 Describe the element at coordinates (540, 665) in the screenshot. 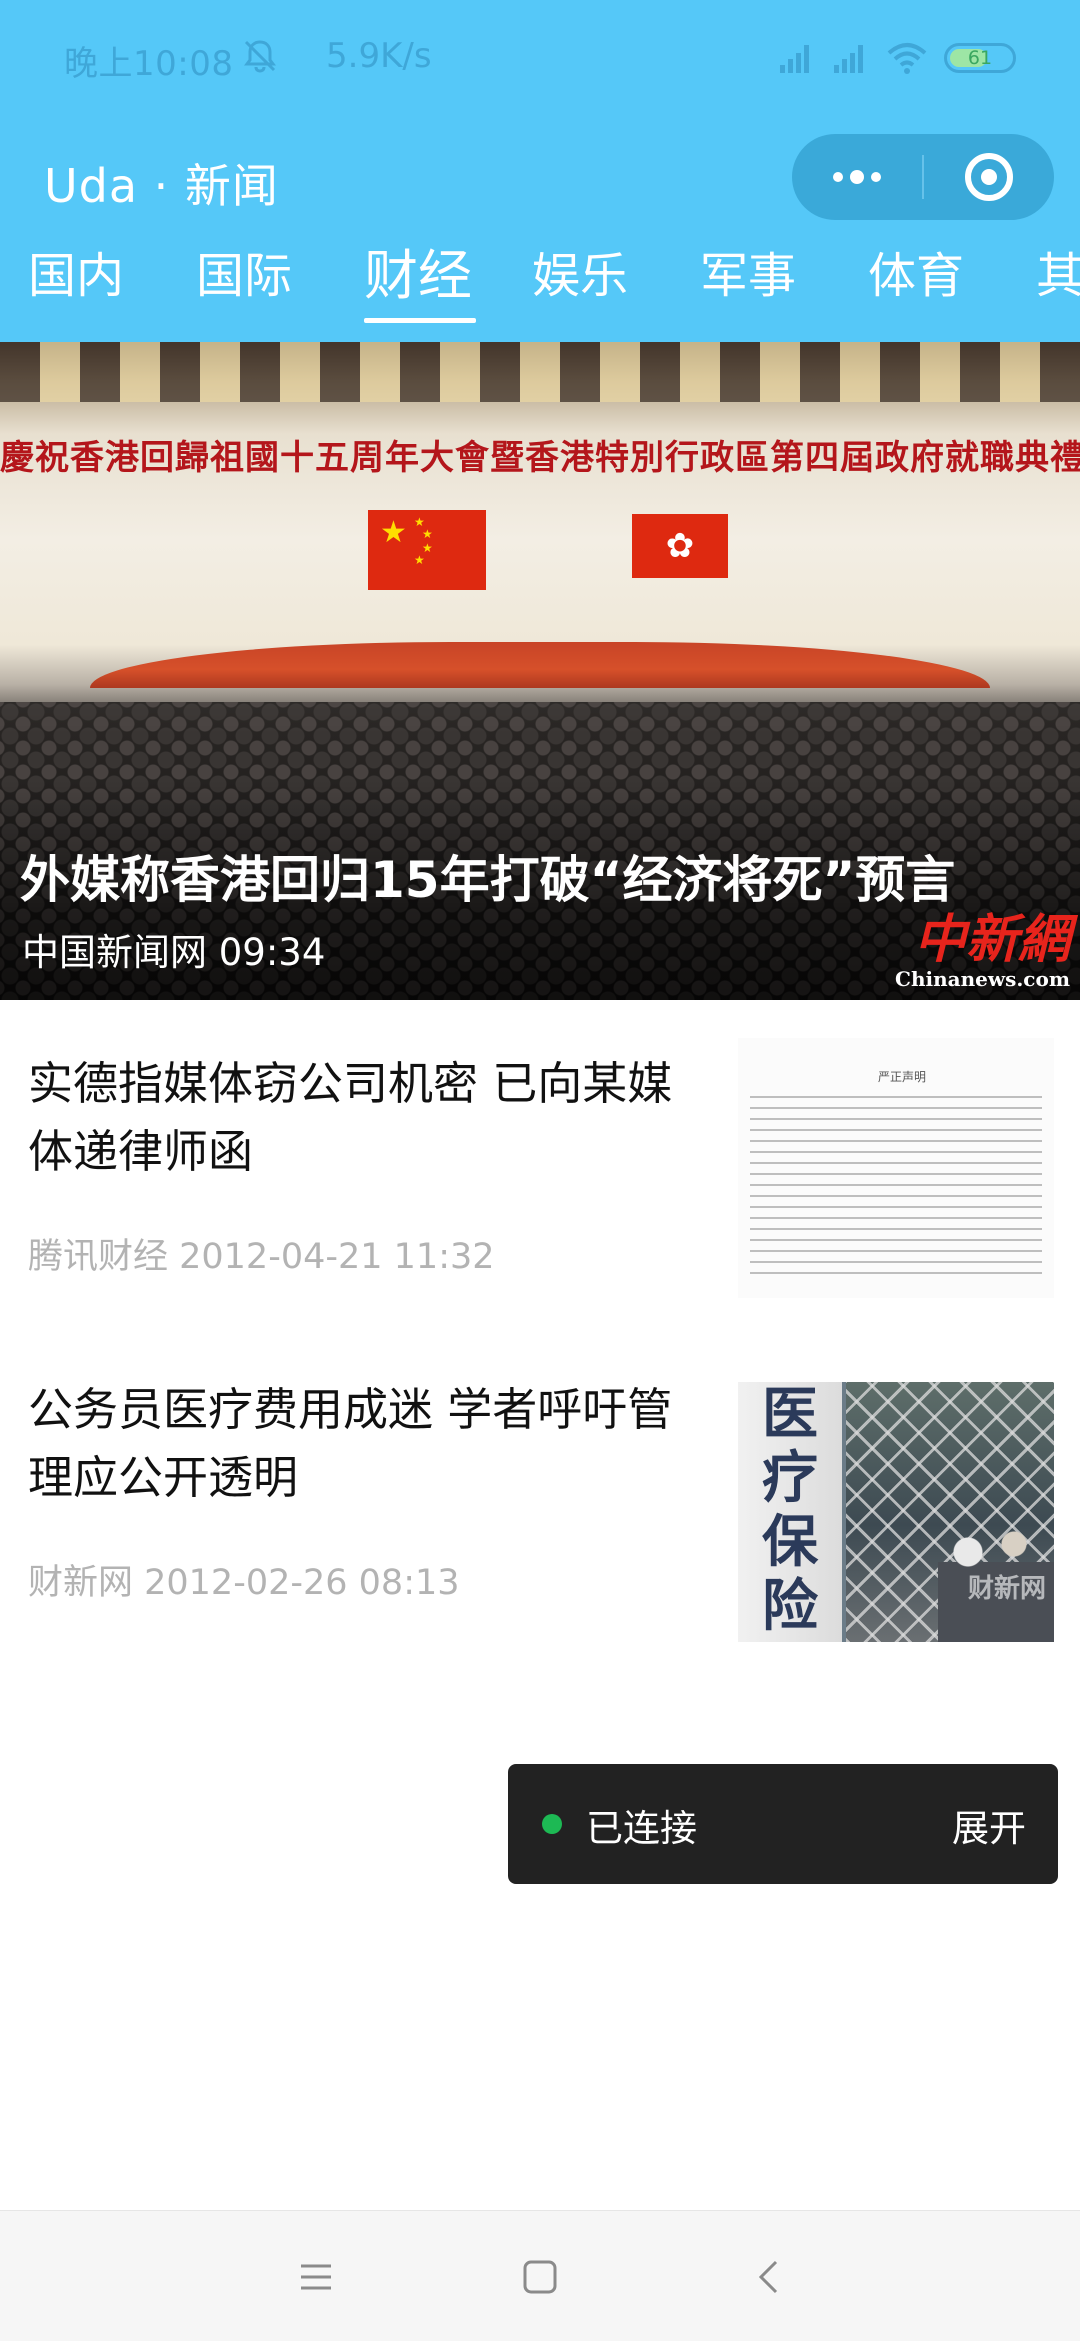

I see `hero-stage` at that location.